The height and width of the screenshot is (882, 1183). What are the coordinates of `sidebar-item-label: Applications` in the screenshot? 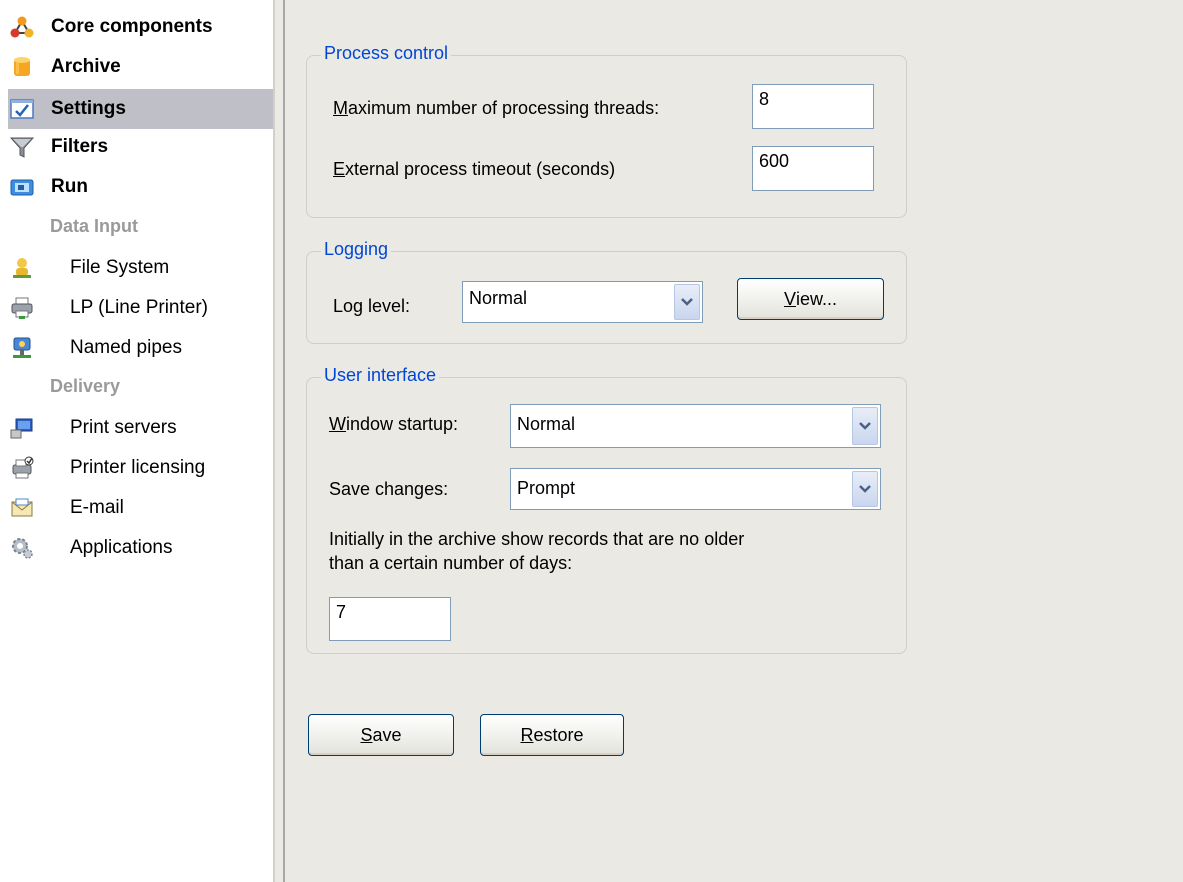 It's located at (121, 547).